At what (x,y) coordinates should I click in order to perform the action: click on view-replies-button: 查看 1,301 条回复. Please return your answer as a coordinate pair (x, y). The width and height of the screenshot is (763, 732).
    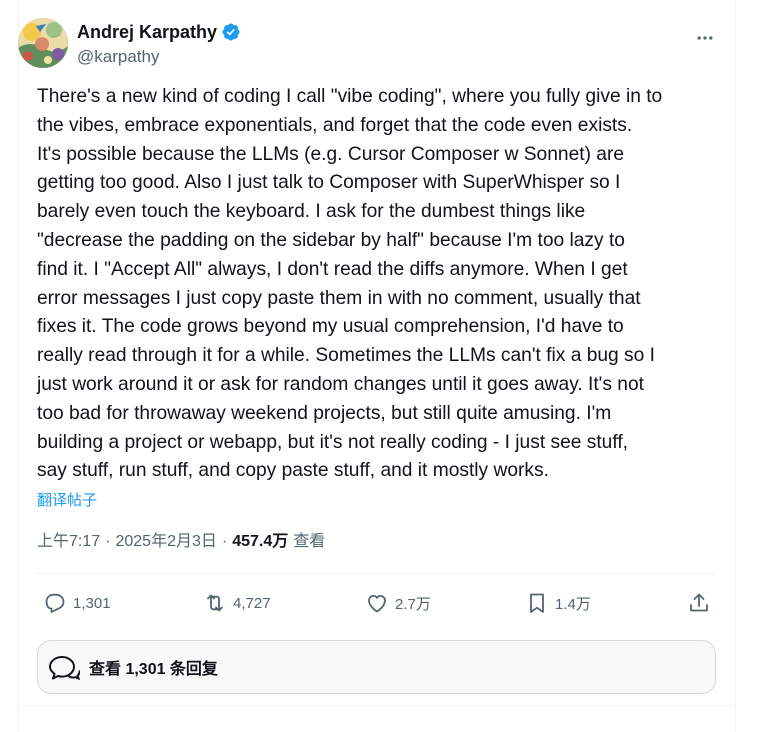
    Looking at the image, I should click on (376, 667).